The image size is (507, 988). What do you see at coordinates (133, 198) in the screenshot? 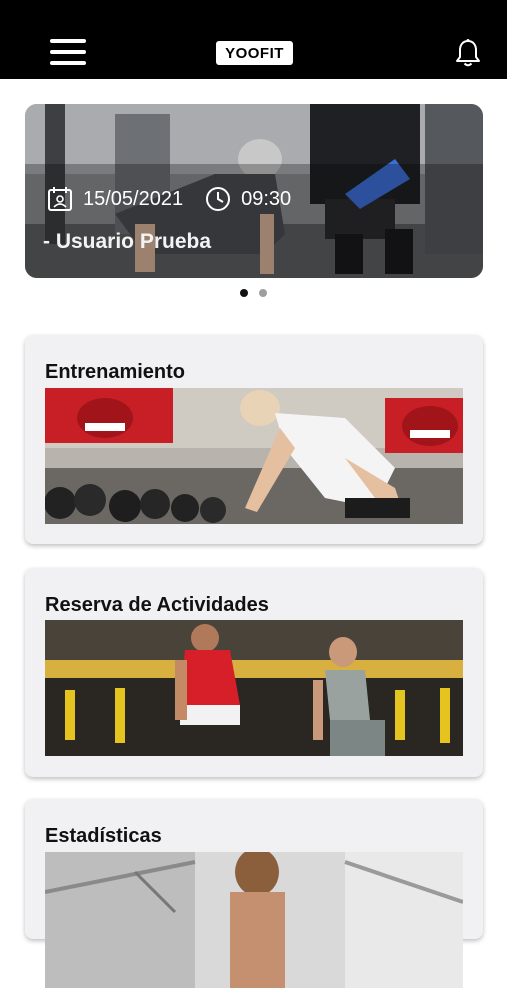
I see `appointment-date: 15/05/2021` at bounding box center [133, 198].